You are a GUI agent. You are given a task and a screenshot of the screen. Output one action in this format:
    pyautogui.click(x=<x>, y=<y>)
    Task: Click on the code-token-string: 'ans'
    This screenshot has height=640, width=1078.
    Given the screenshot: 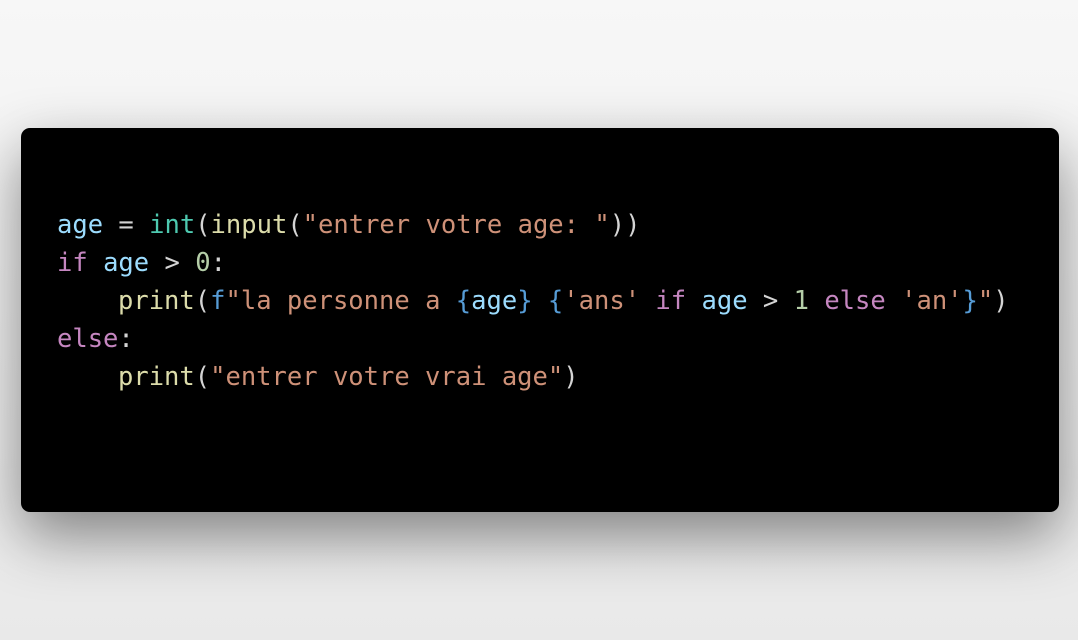 What is the action you would take?
    pyautogui.click(x=602, y=301)
    